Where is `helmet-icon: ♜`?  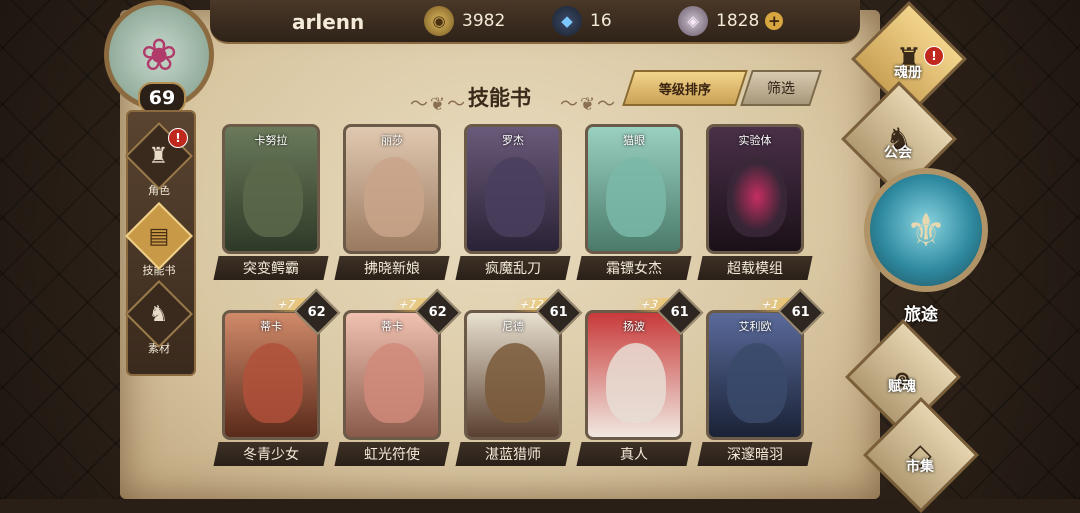
helmet-icon: ♜ is located at coordinates (159, 156).